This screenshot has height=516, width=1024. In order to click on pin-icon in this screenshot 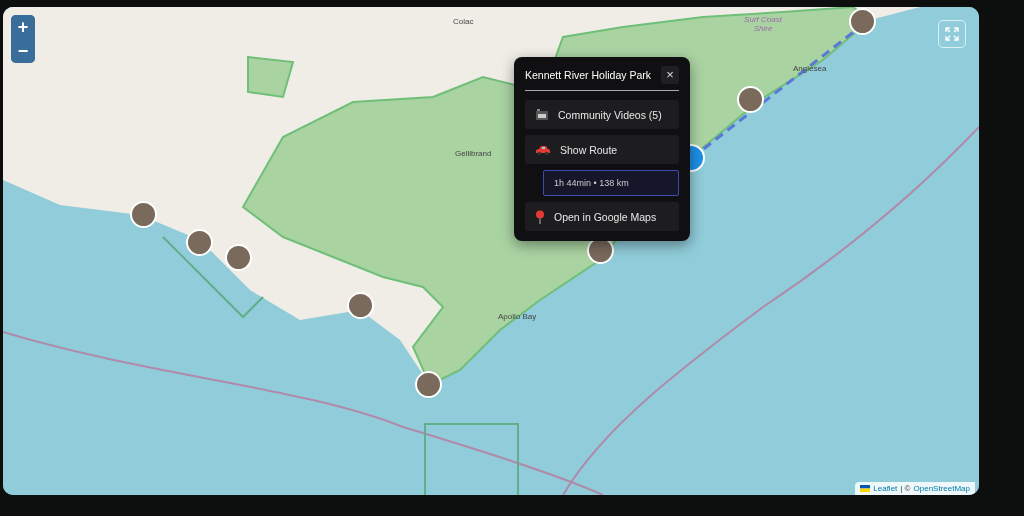, I will do `click(540, 216)`.